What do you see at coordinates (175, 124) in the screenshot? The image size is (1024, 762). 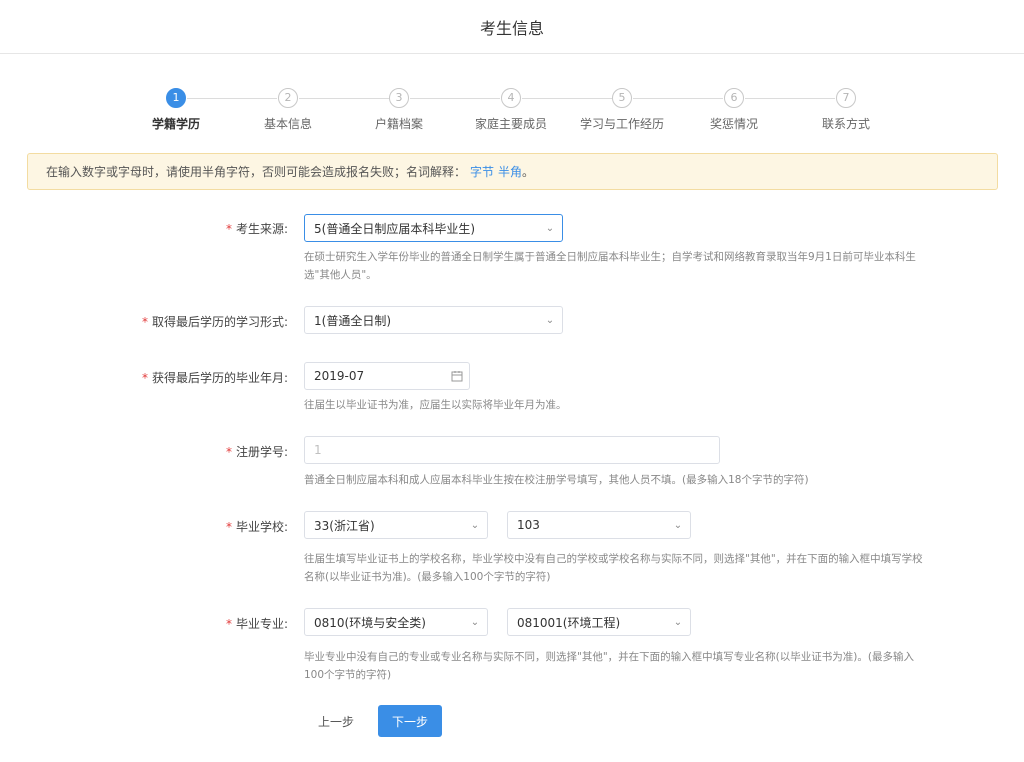 I see `step-label: 学籍学历` at bounding box center [175, 124].